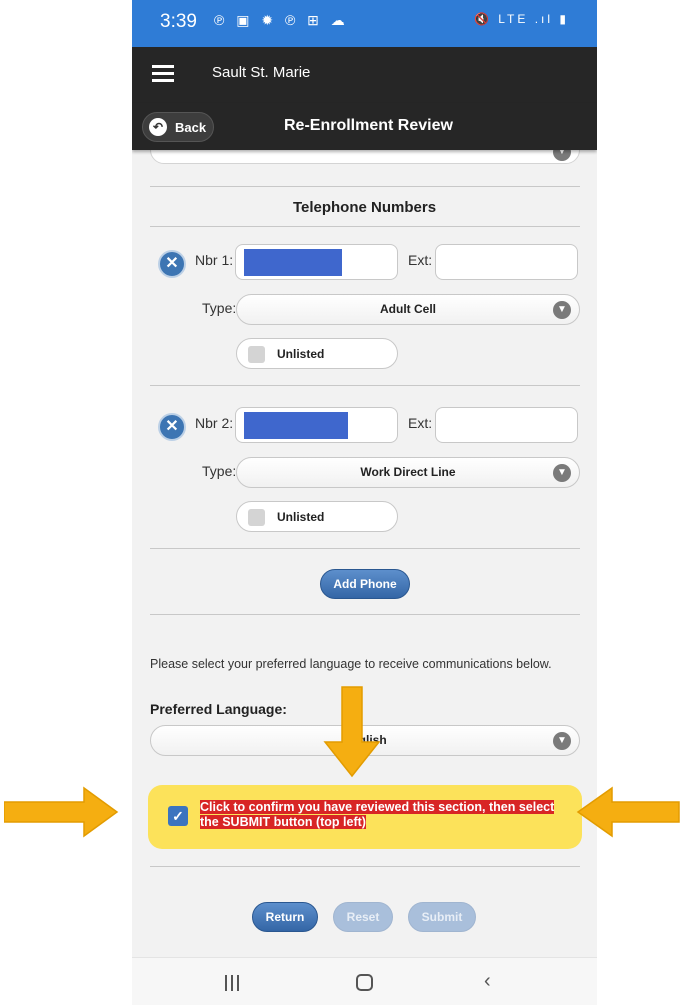 The height and width of the screenshot is (1005, 682). Describe the element at coordinates (158, 127) in the screenshot. I see `back-arrow-icon: ↶` at that location.